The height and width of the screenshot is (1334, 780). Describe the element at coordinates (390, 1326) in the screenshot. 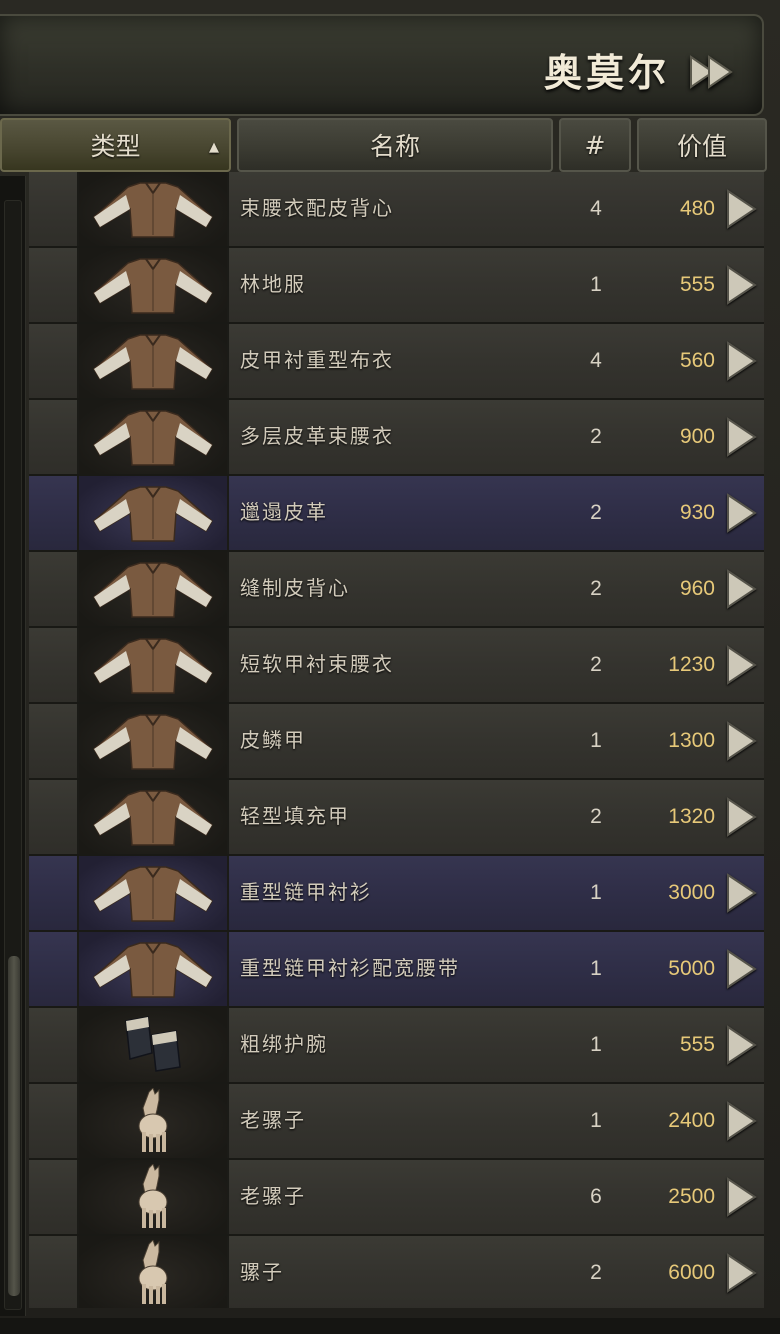

I see `bottom-border` at that location.